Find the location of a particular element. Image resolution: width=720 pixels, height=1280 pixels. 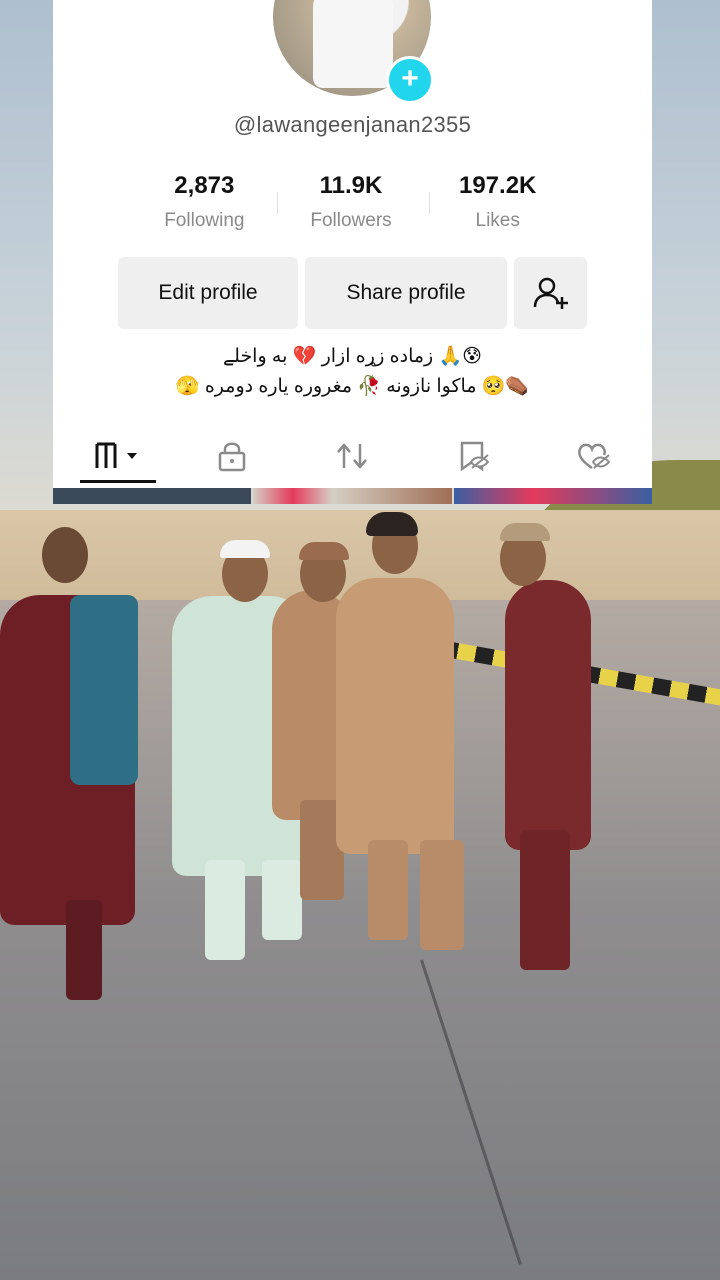

video-grid-preview is located at coordinates (352, 496).